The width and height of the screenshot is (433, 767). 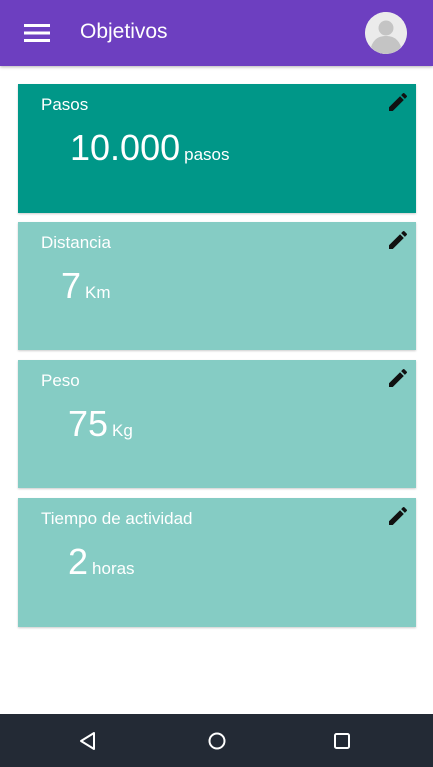 I want to click on back-triangle-icon, so click(x=87, y=741).